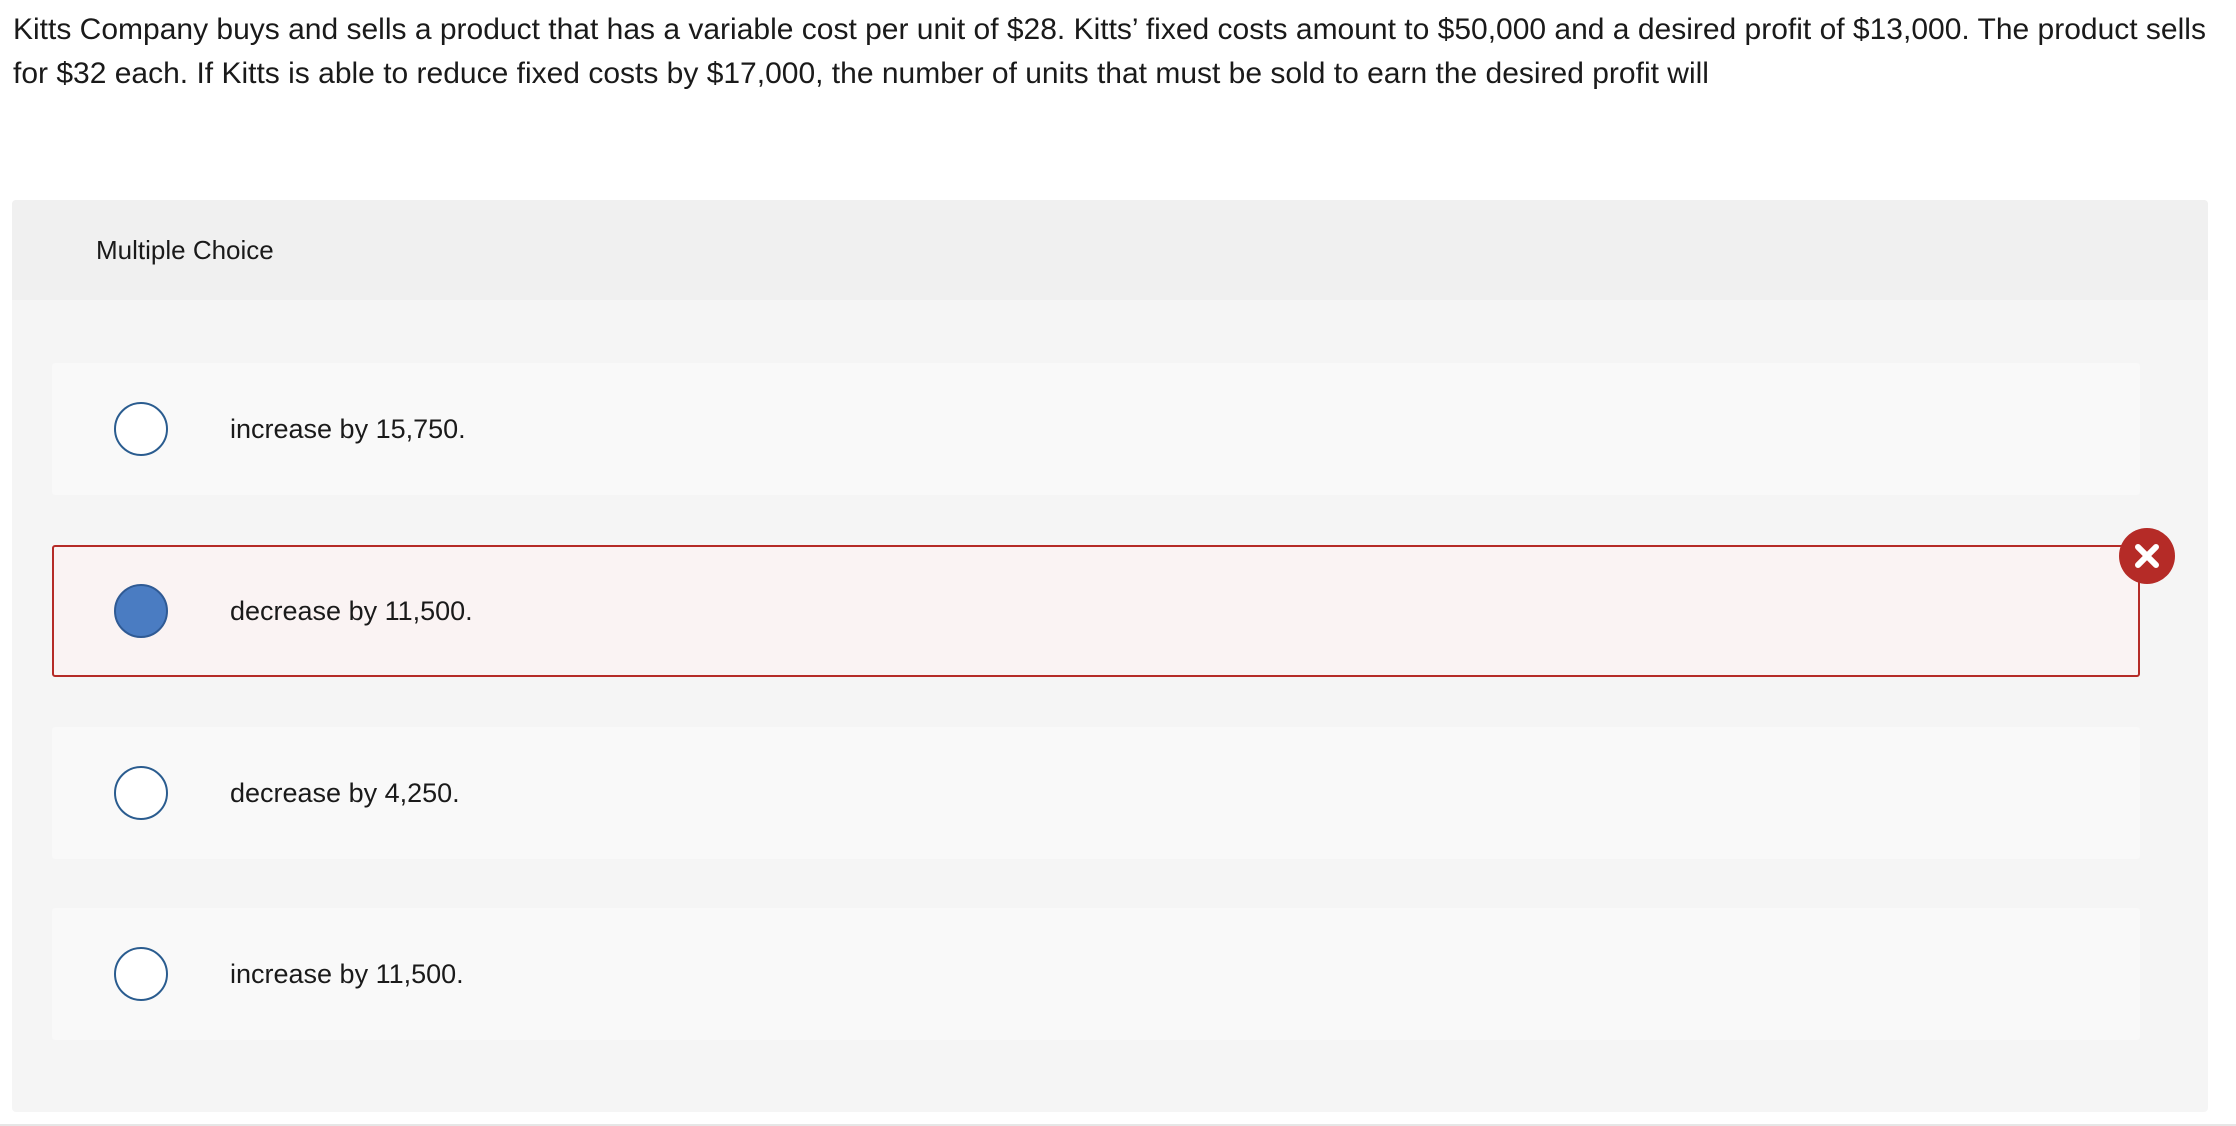 This screenshot has height=1126, width=2236. What do you see at coordinates (345, 793) in the screenshot?
I see `answer-option-label: decrease by 4,250.` at bounding box center [345, 793].